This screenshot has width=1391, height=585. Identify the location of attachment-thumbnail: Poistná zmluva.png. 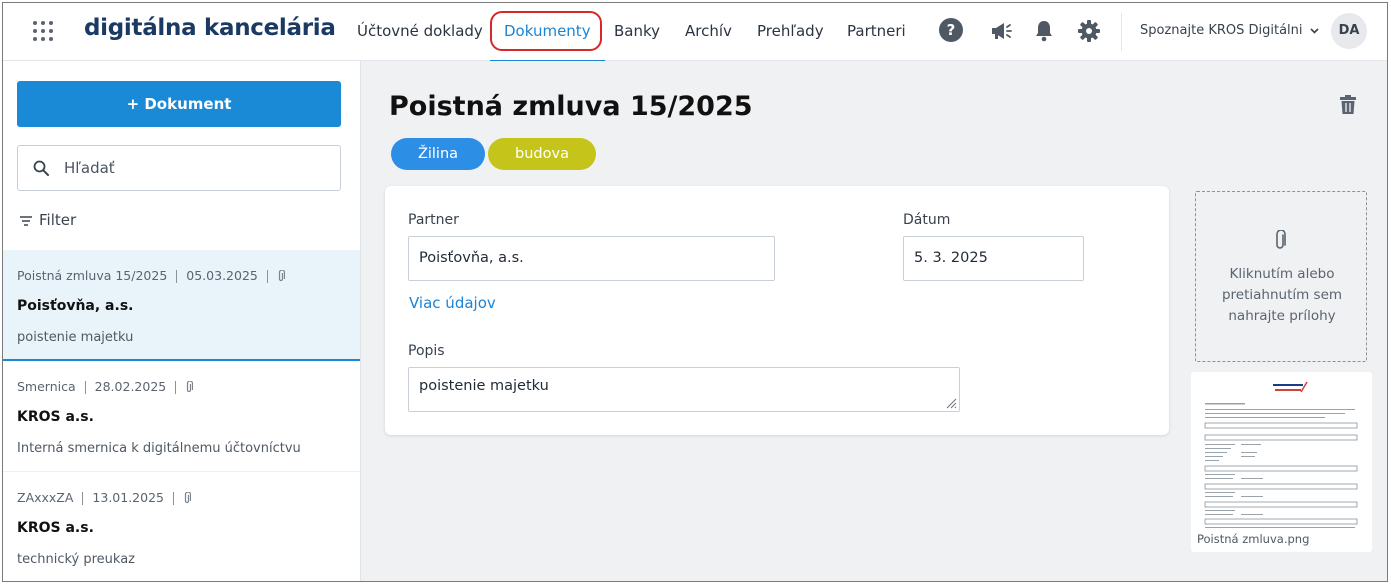
(1281, 462).